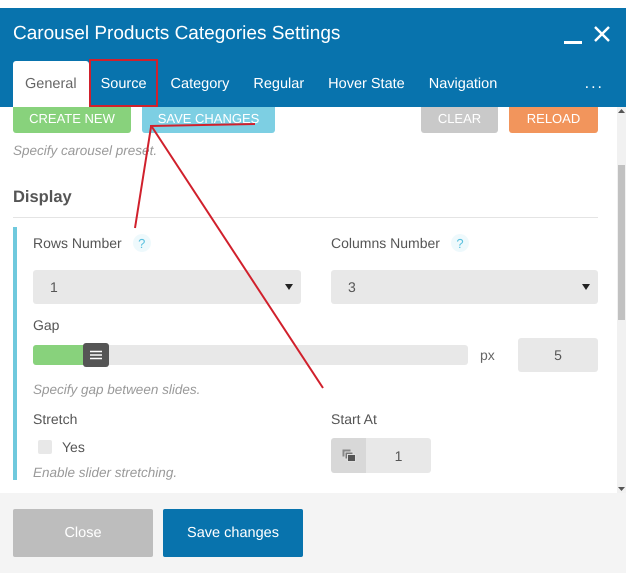 Image resolution: width=626 pixels, height=573 pixels. I want to click on field-label: Gap, so click(46, 325).